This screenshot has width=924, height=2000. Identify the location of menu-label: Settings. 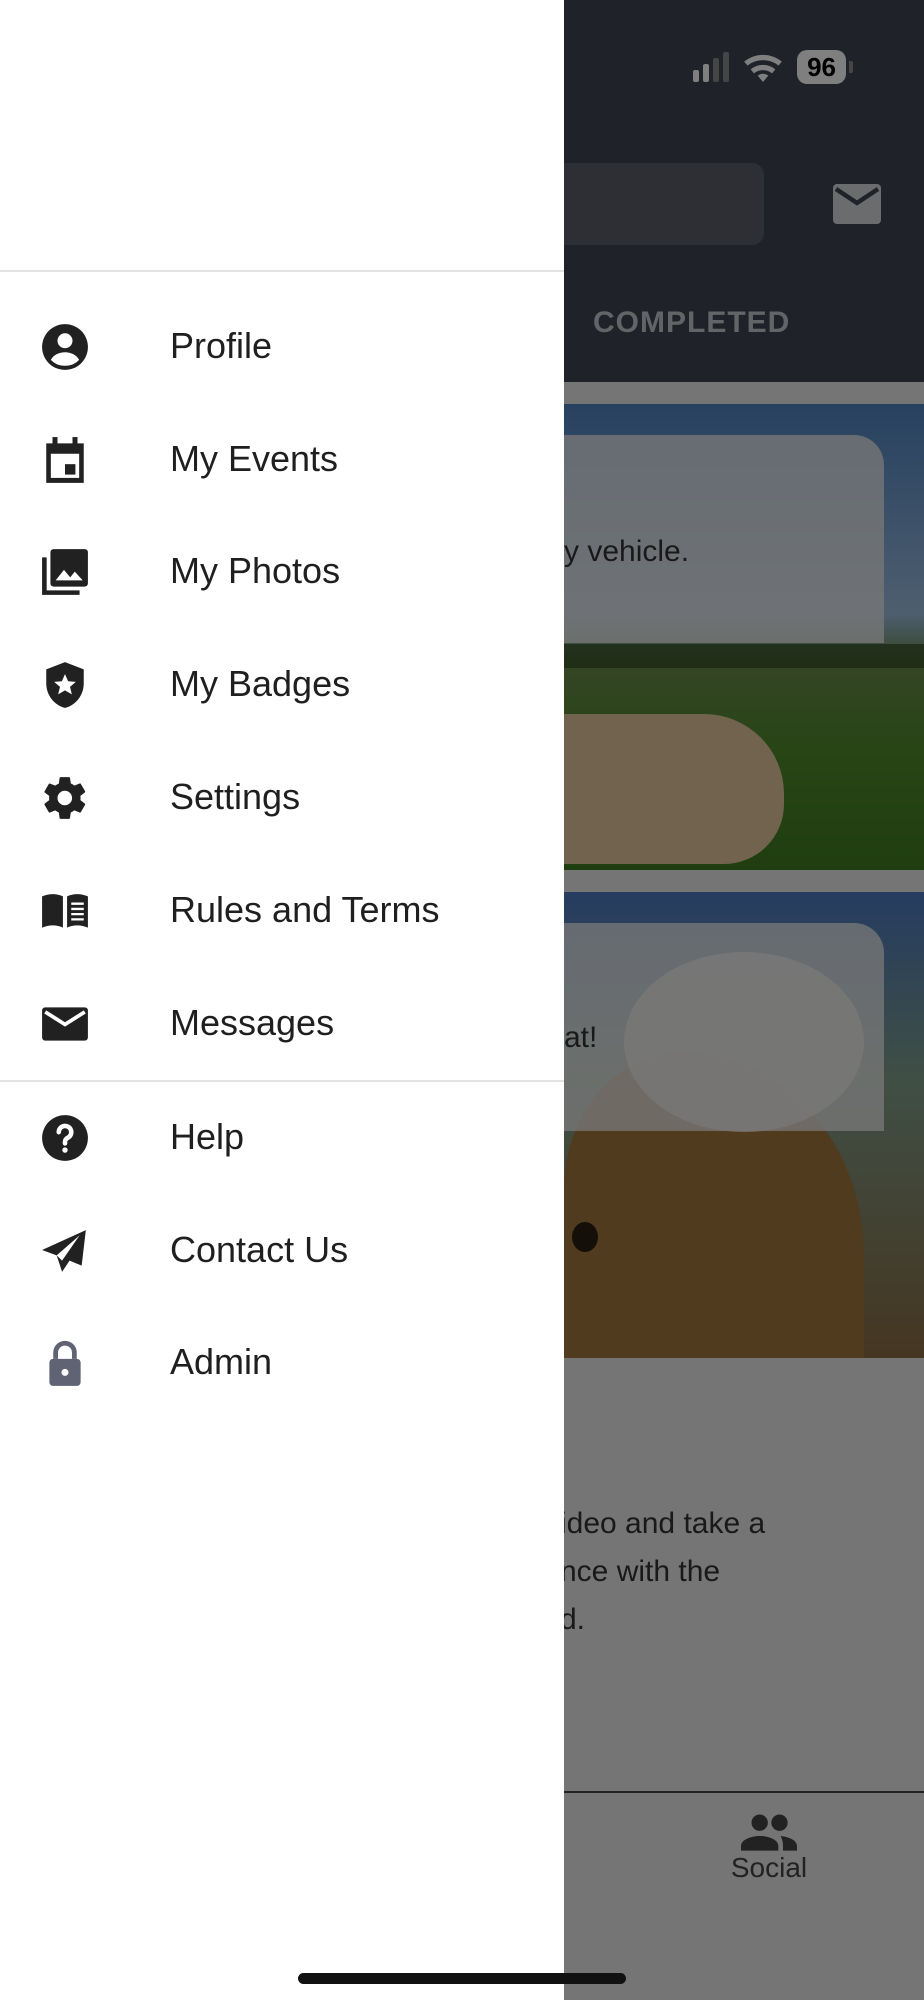
(235, 796).